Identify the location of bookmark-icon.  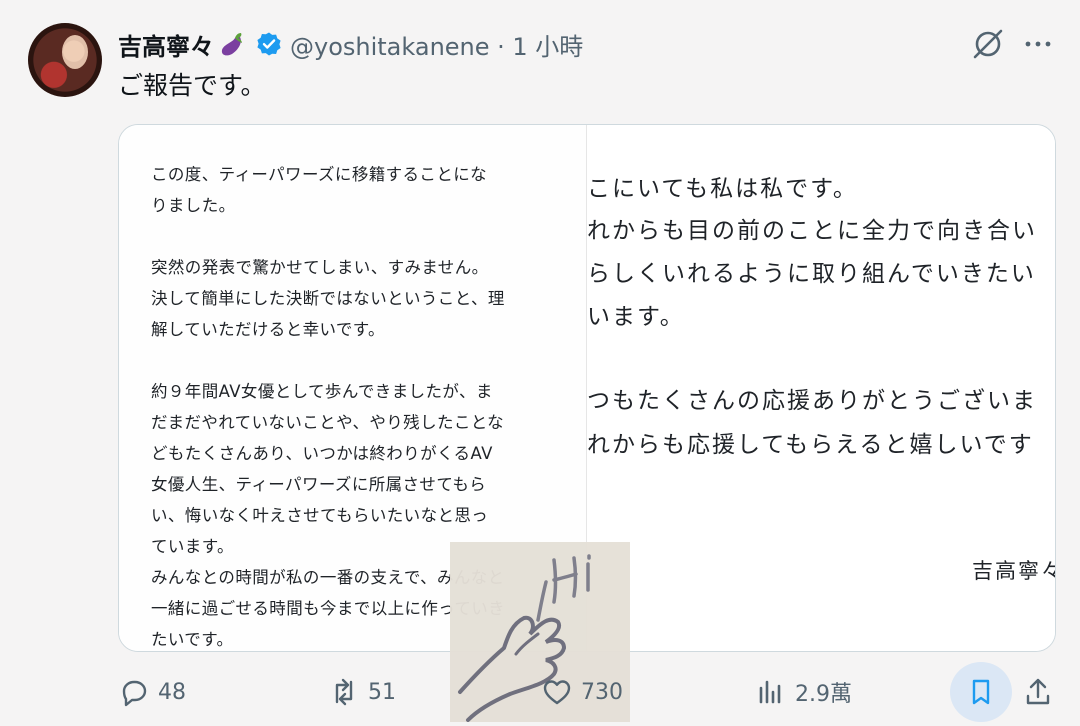
(981, 692).